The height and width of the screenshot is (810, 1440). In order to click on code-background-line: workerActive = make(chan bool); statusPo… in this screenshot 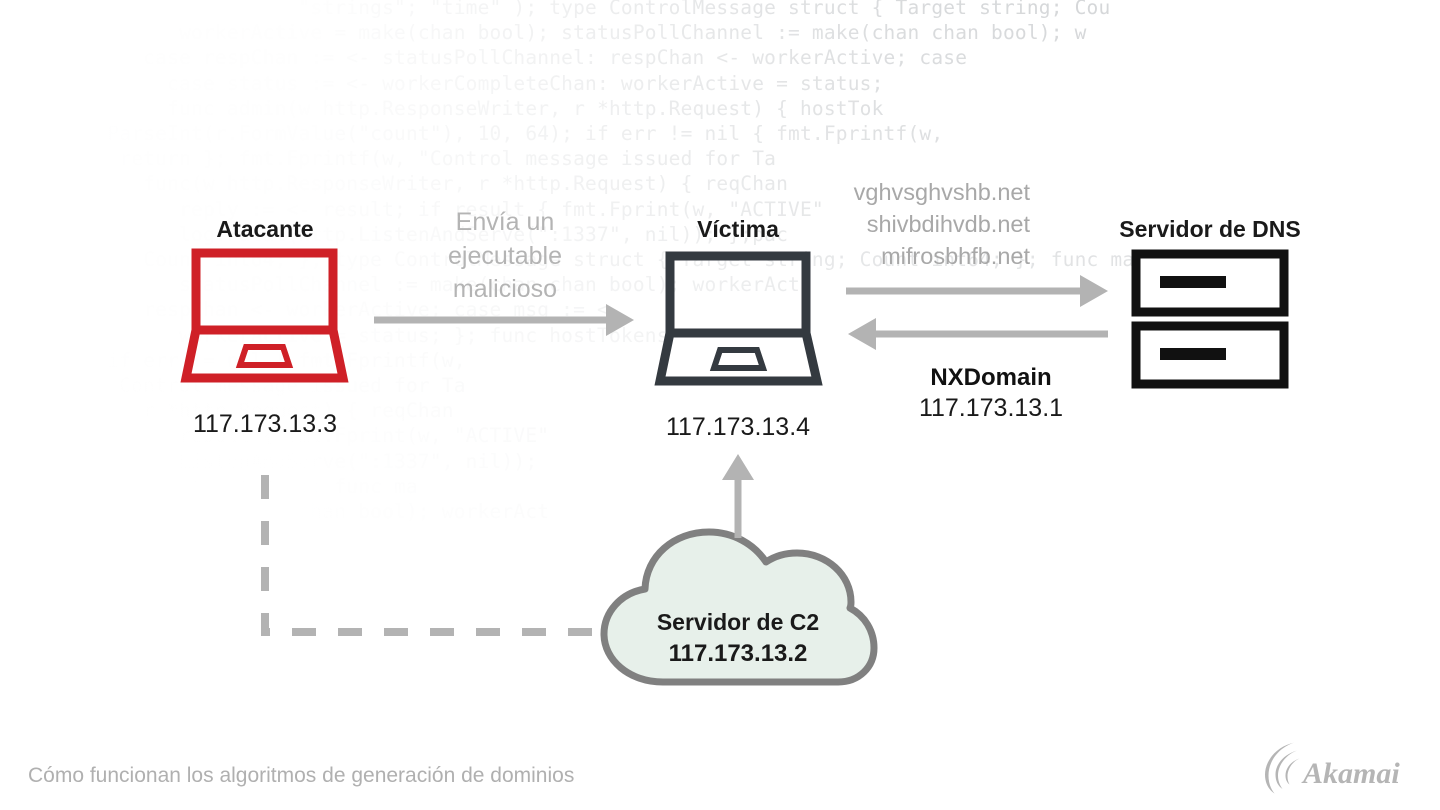, I will do `click(543, 33)`.